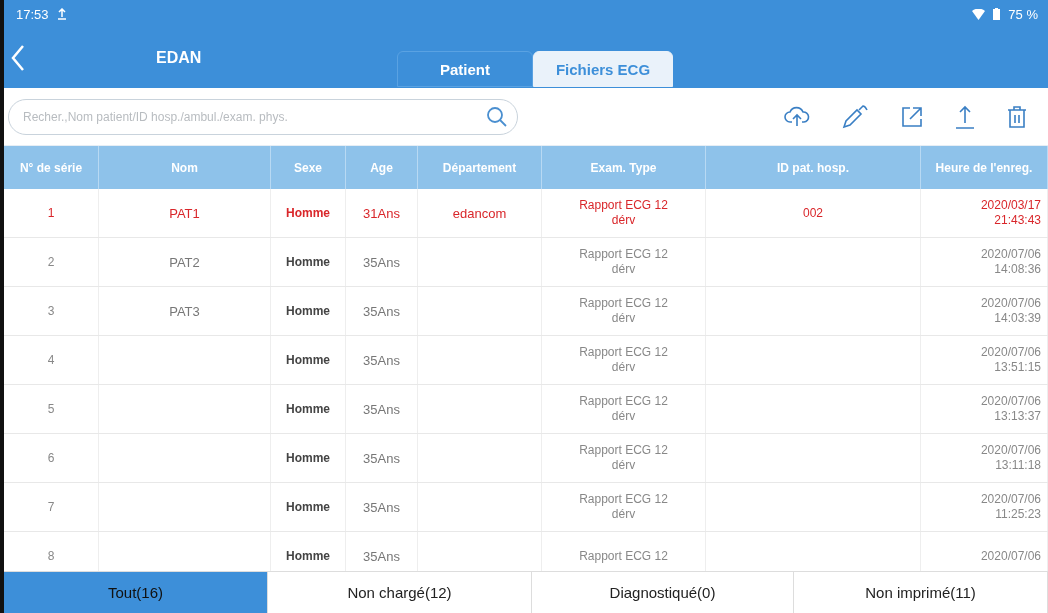  Describe the element at coordinates (185, 167) in the screenshot. I see `column-header: Nom` at that location.